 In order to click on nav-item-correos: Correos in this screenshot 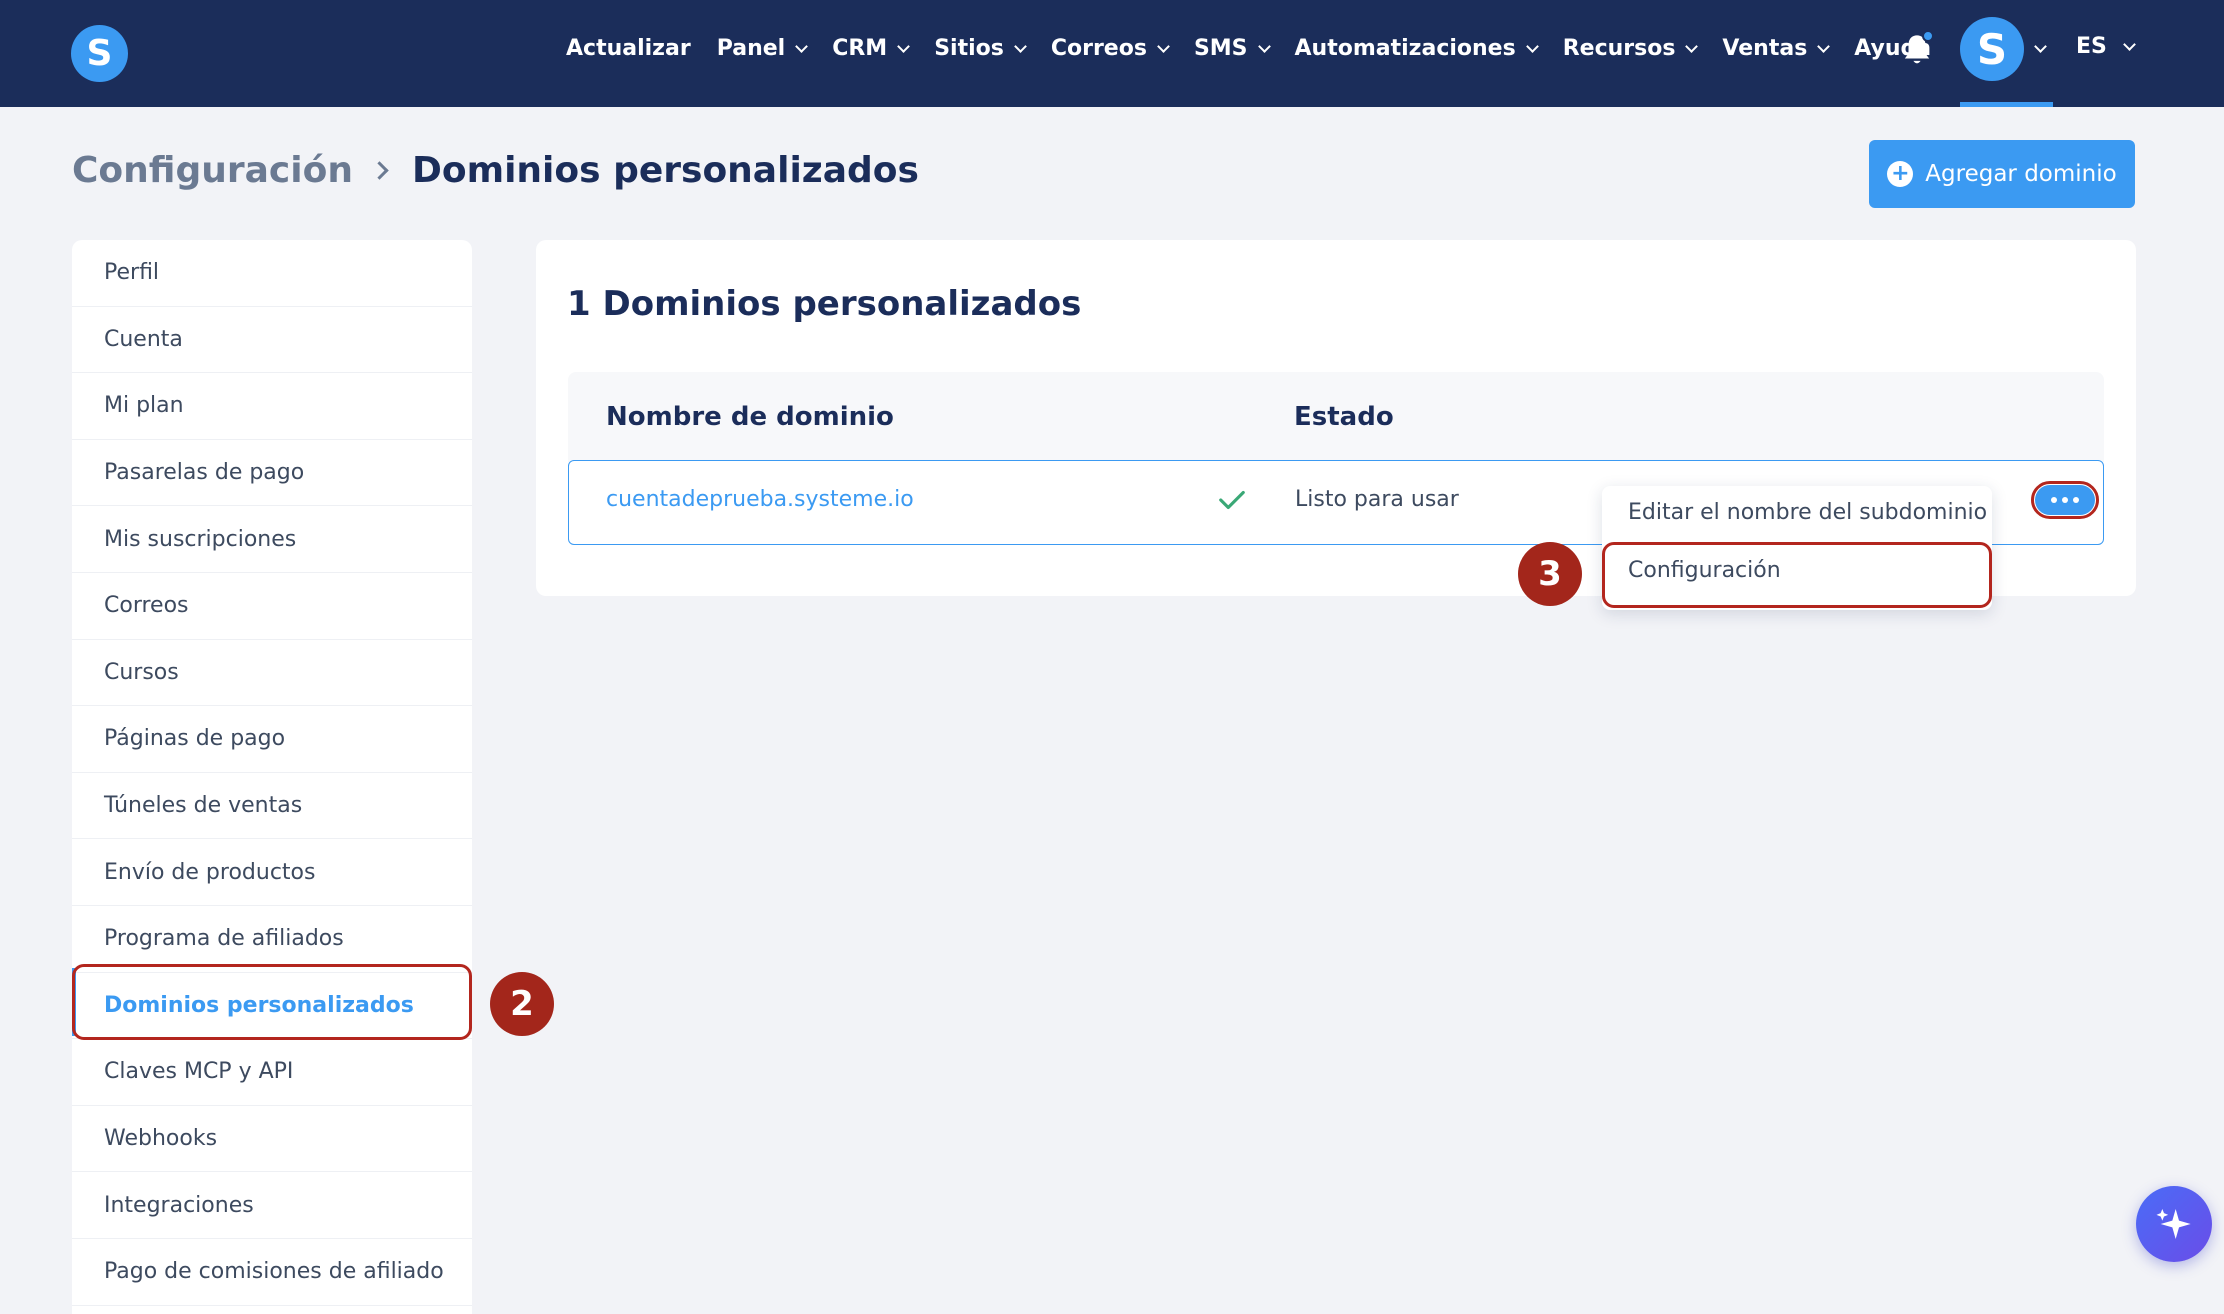, I will do `click(1110, 48)`.